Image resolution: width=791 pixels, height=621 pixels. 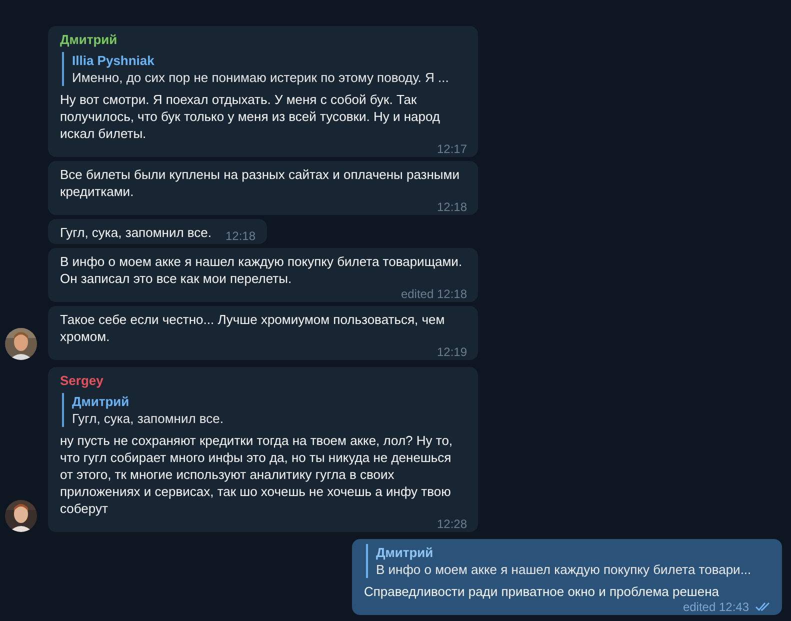 What do you see at coordinates (264, 410) in the screenshot?
I see `reply-quote: Дмитрий Гугл, сука, запомнил все.` at bounding box center [264, 410].